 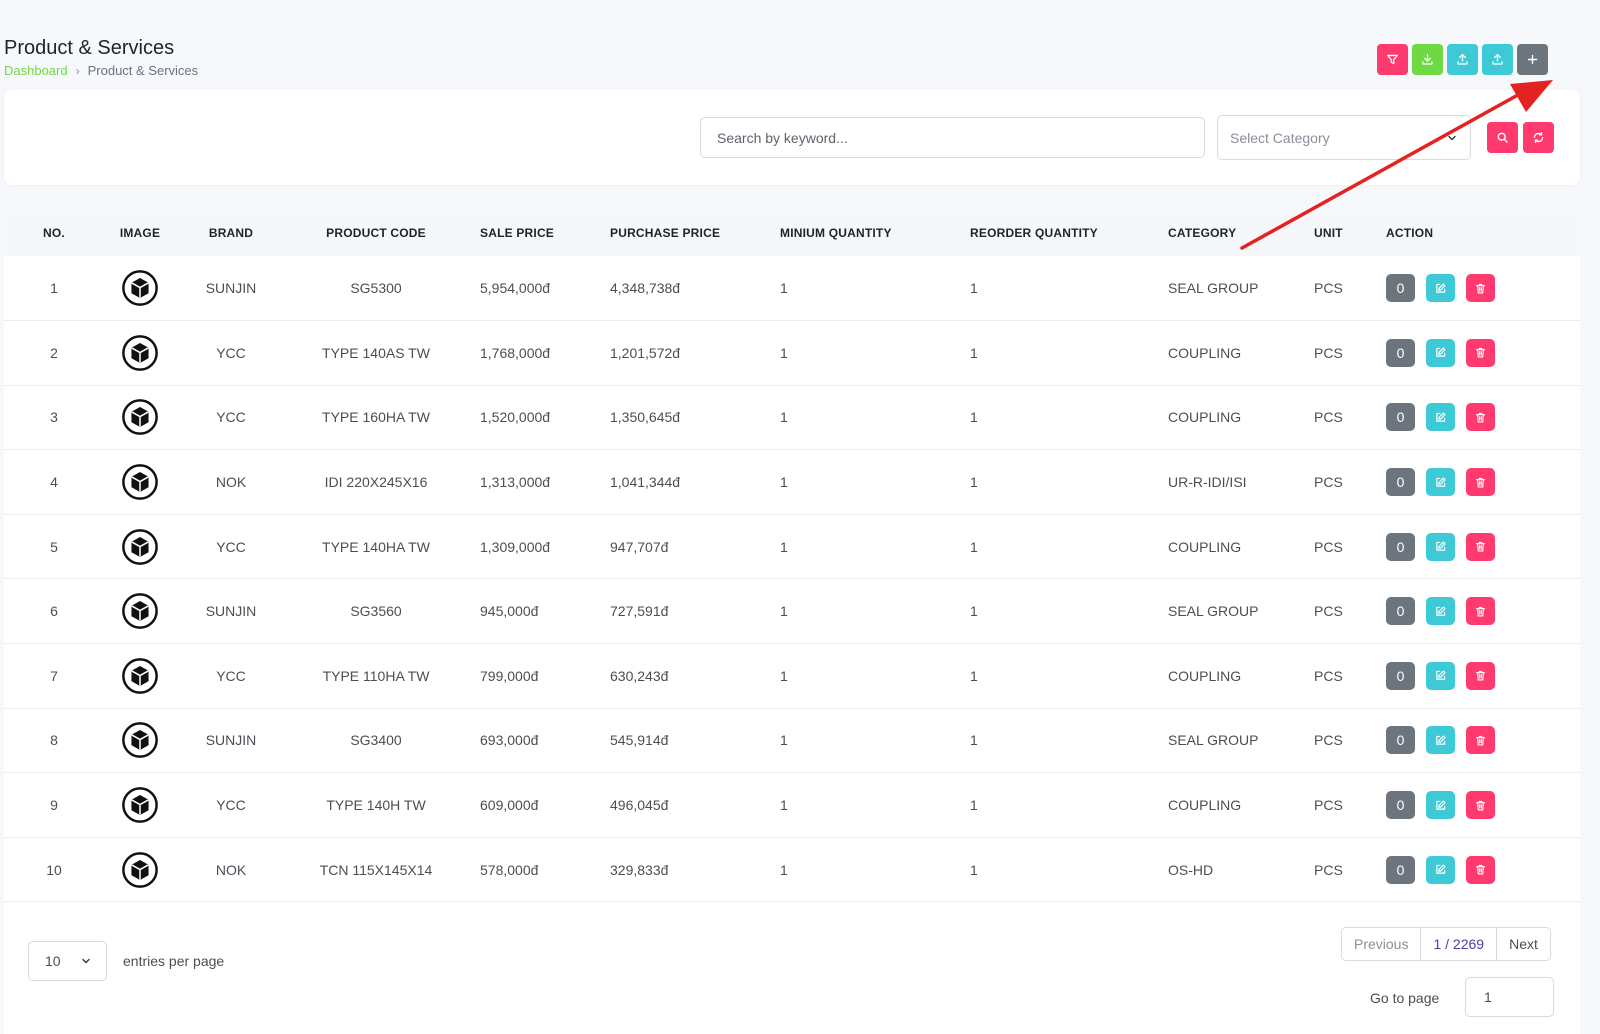 I want to click on cell-no: 5, so click(x=54, y=546).